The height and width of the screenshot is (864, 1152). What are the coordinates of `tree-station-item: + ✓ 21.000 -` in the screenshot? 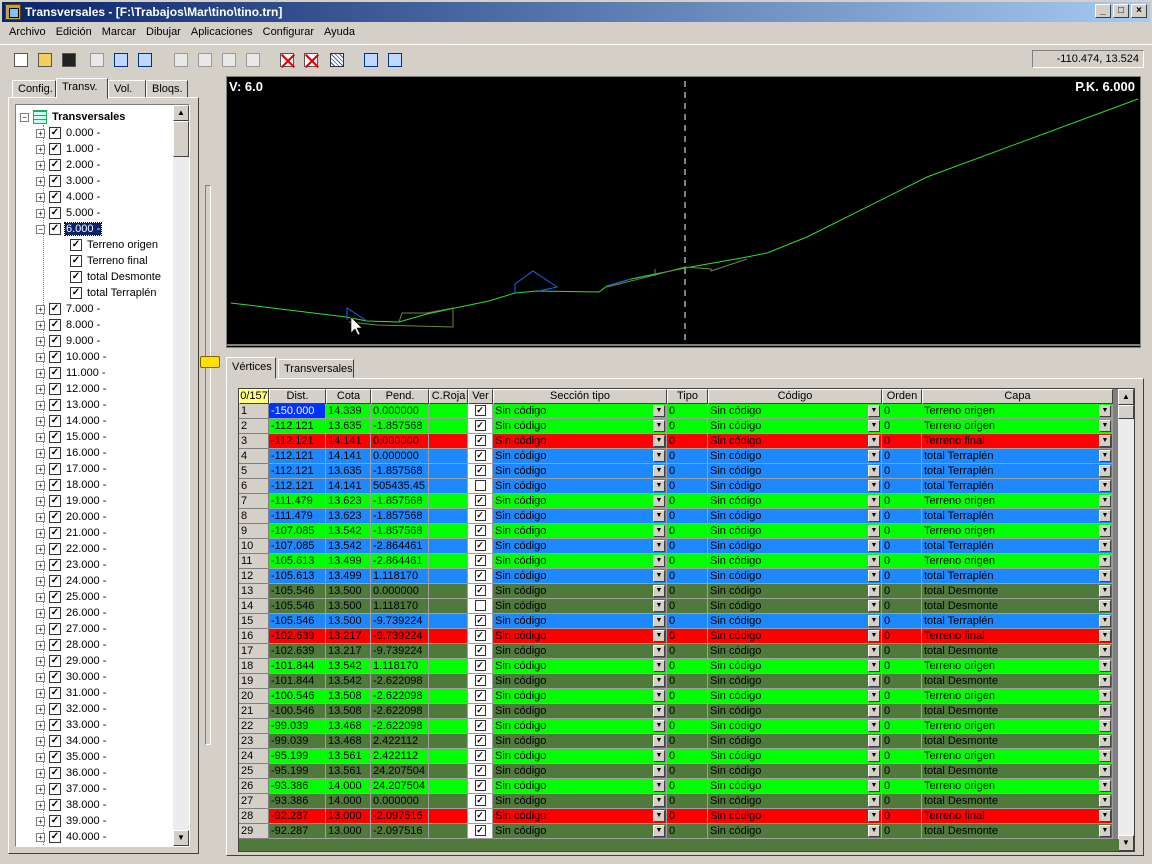 It's located at (71, 533).